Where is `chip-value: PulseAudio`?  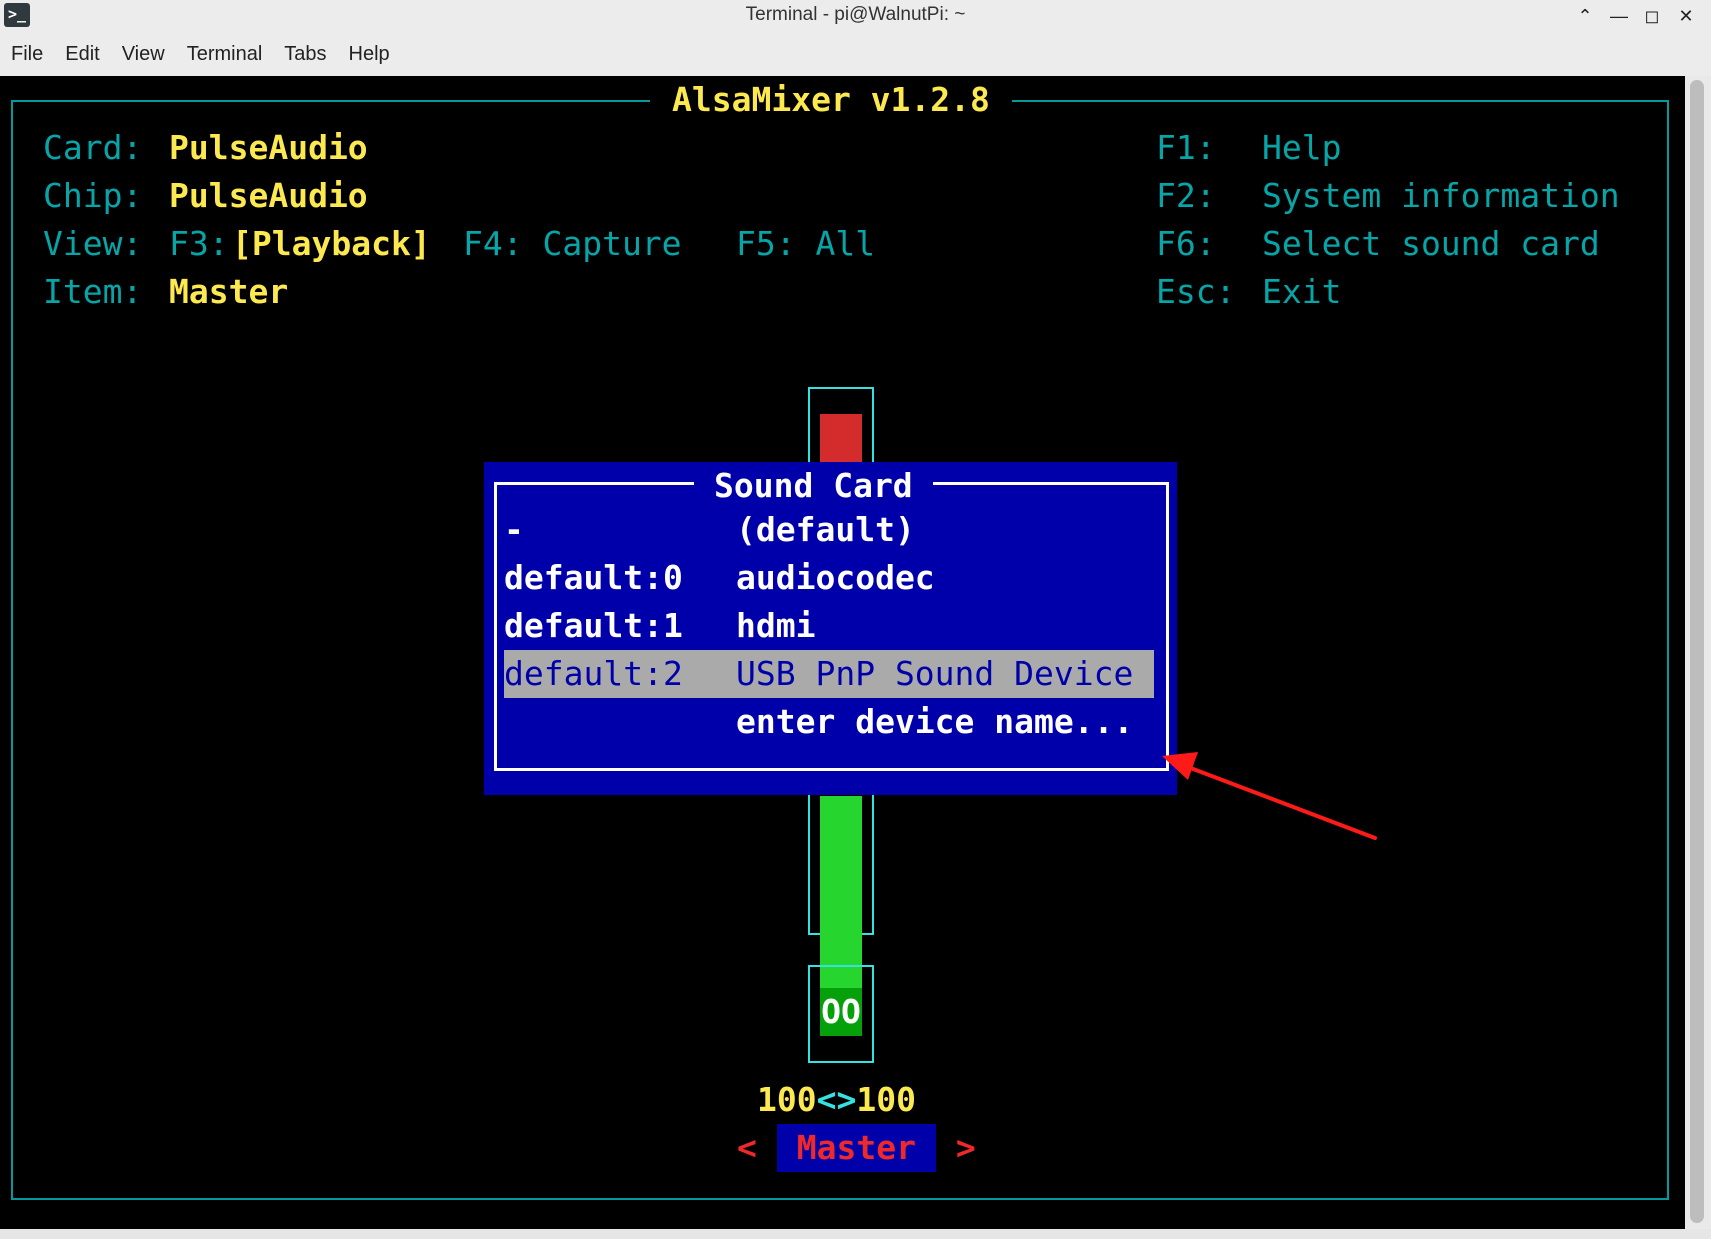 chip-value: PulseAudio is located at coordinates (268, 195).